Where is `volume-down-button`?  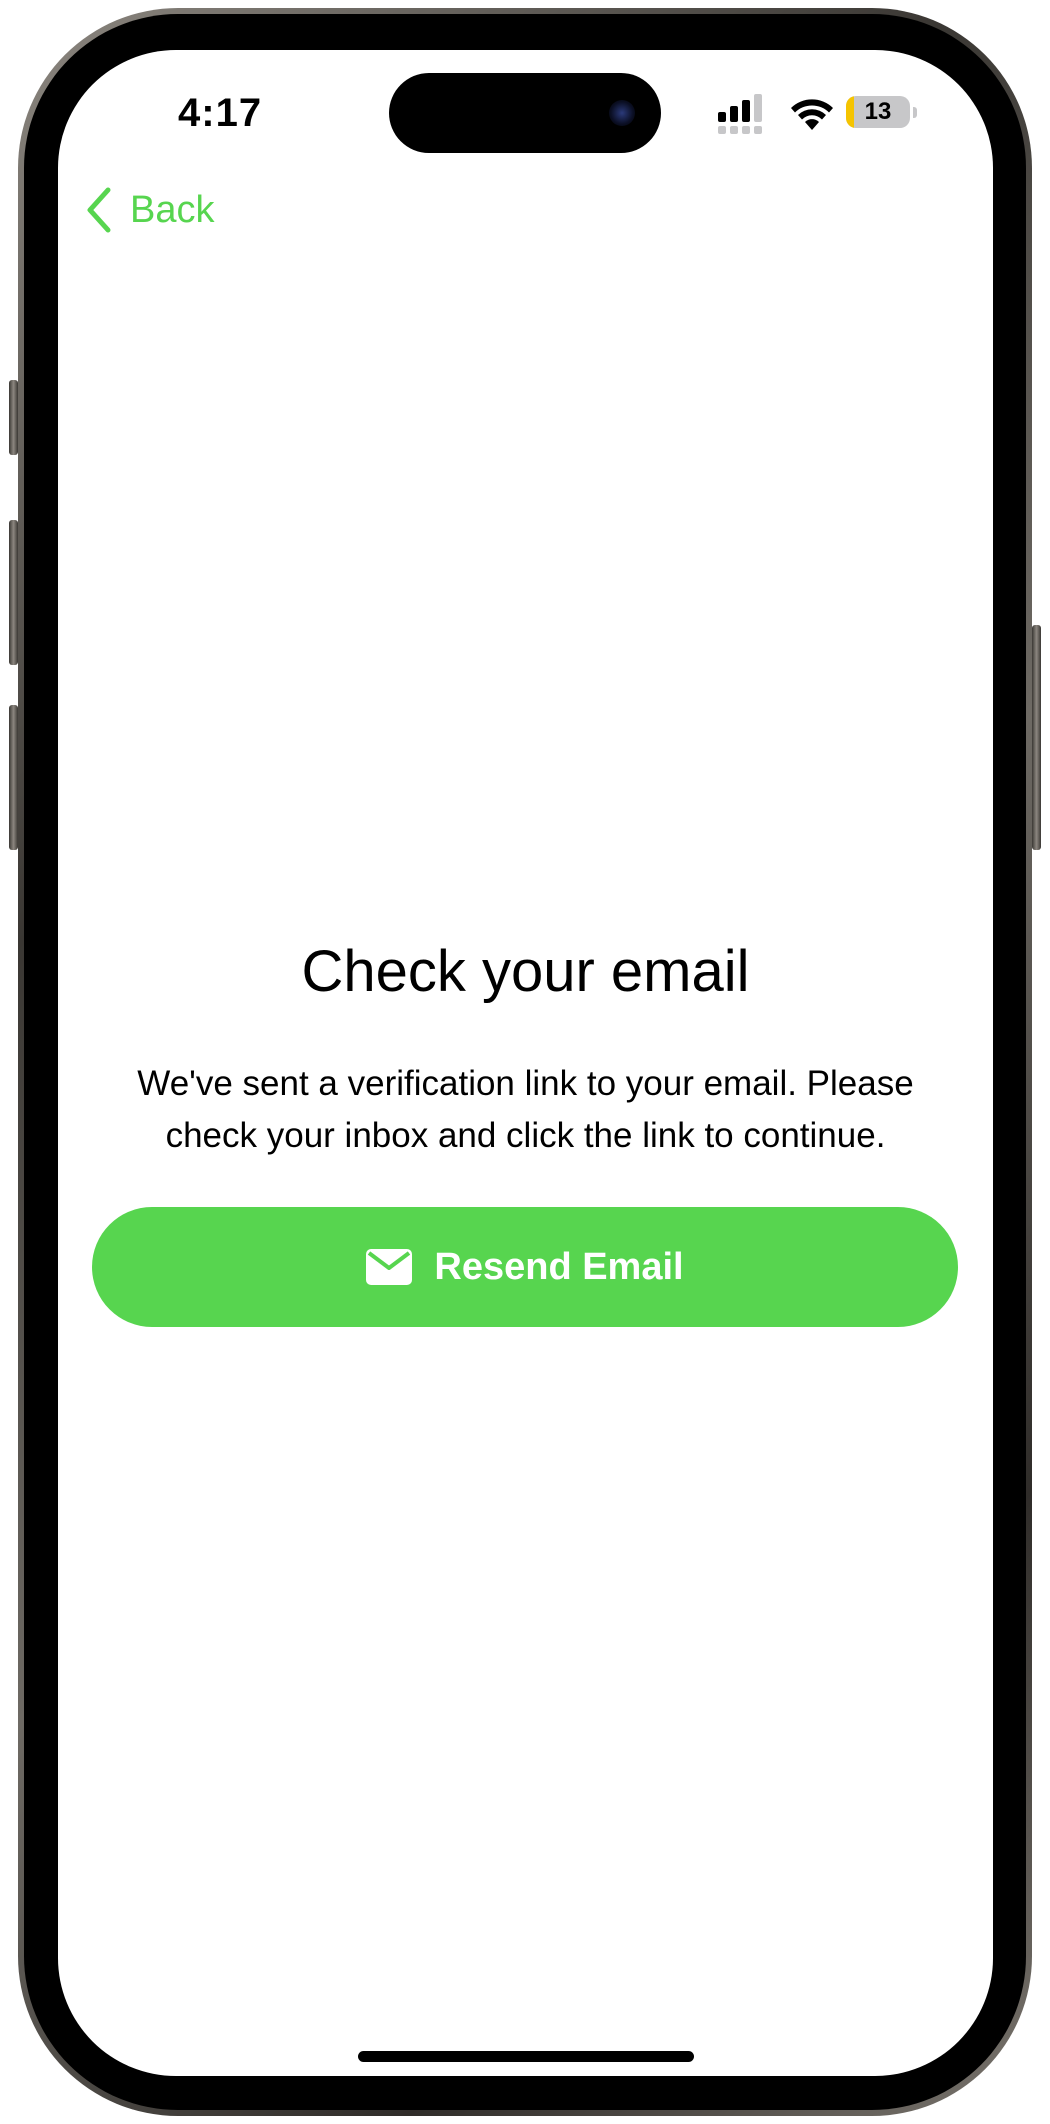
volume-down-button is located at coordinates (13, 777).